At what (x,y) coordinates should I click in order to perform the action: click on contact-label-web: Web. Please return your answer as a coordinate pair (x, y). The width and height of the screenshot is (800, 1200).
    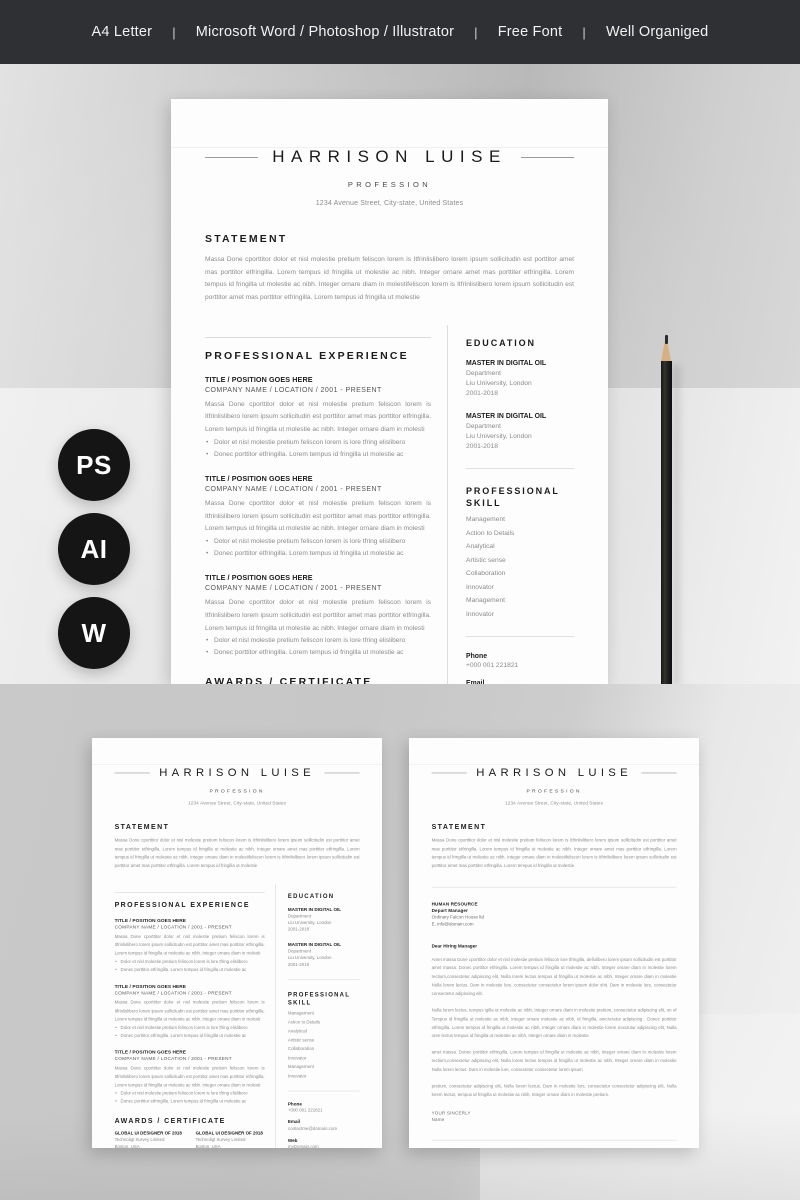
    Looking at the image, I should click on (292, 1140).